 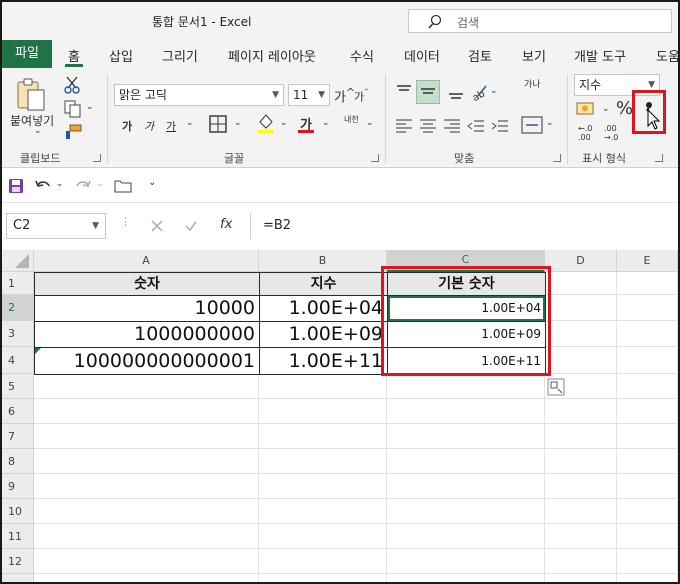 What do you see at coordinates (466, 411) in the screenshot?
I see `cell-c6` at bounding box center [466, 411].